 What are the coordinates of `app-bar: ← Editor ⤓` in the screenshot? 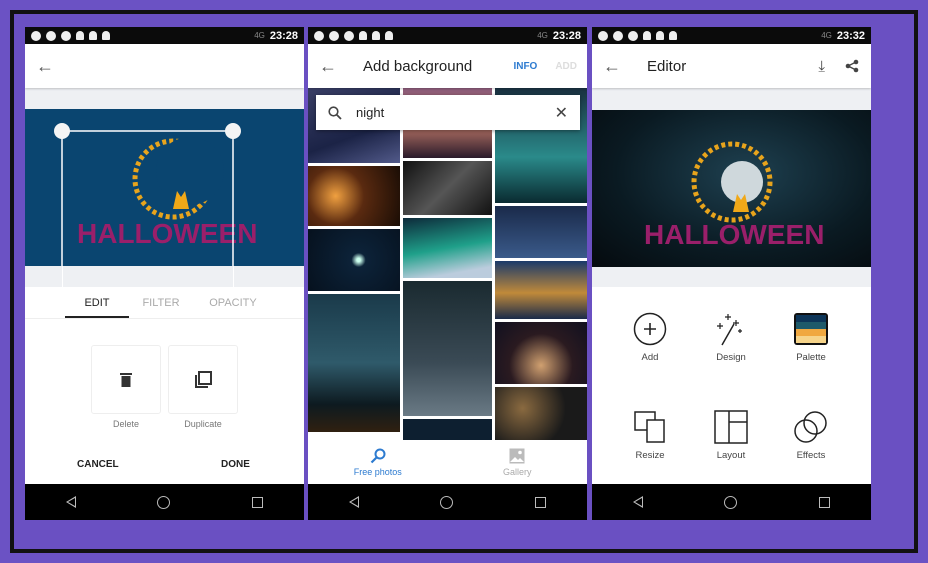 It's located at (731, 66).